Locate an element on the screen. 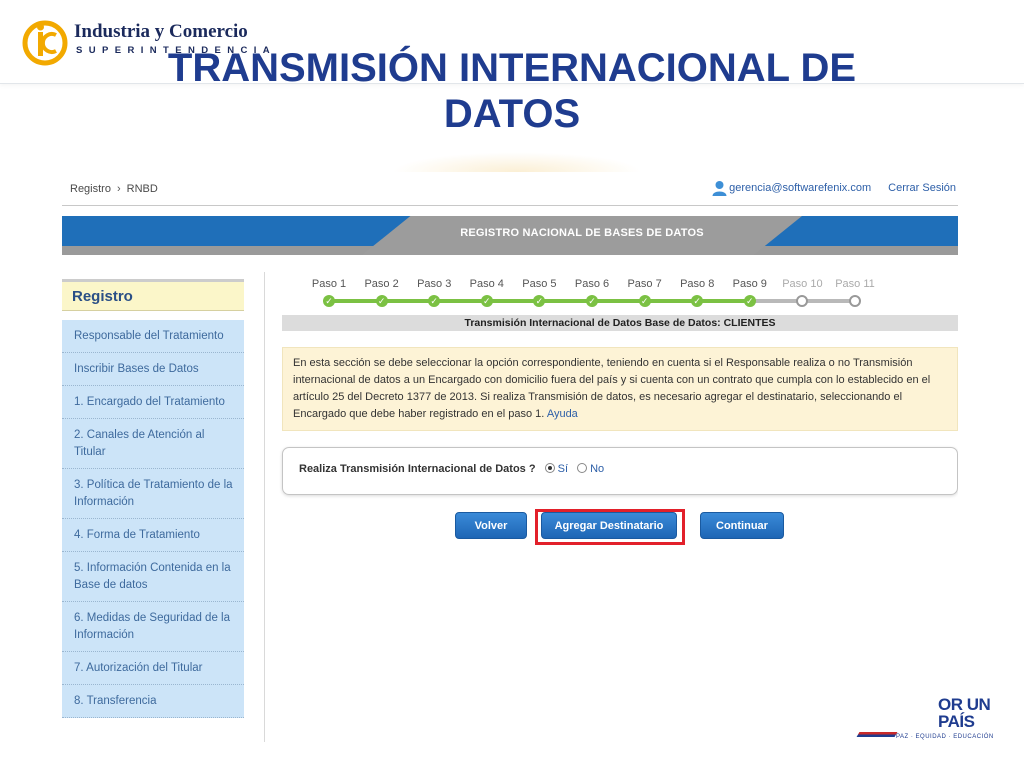 This screenshot has height=768, width=1024. step-6: Paso 6 ✓ is located at coordinates (592, 292).